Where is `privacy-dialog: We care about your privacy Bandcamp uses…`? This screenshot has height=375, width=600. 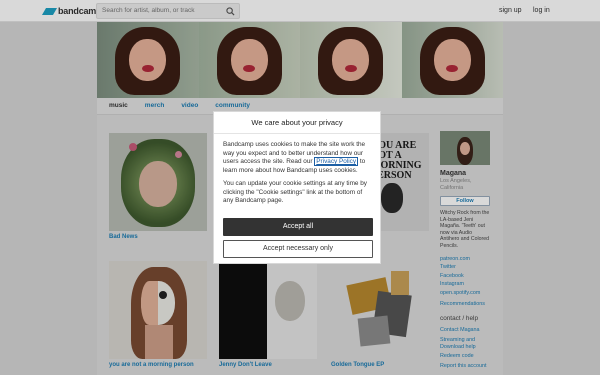
privacy-dialog: We care about your privacy Bandcamp uses… is located at coordinates (297, 187).